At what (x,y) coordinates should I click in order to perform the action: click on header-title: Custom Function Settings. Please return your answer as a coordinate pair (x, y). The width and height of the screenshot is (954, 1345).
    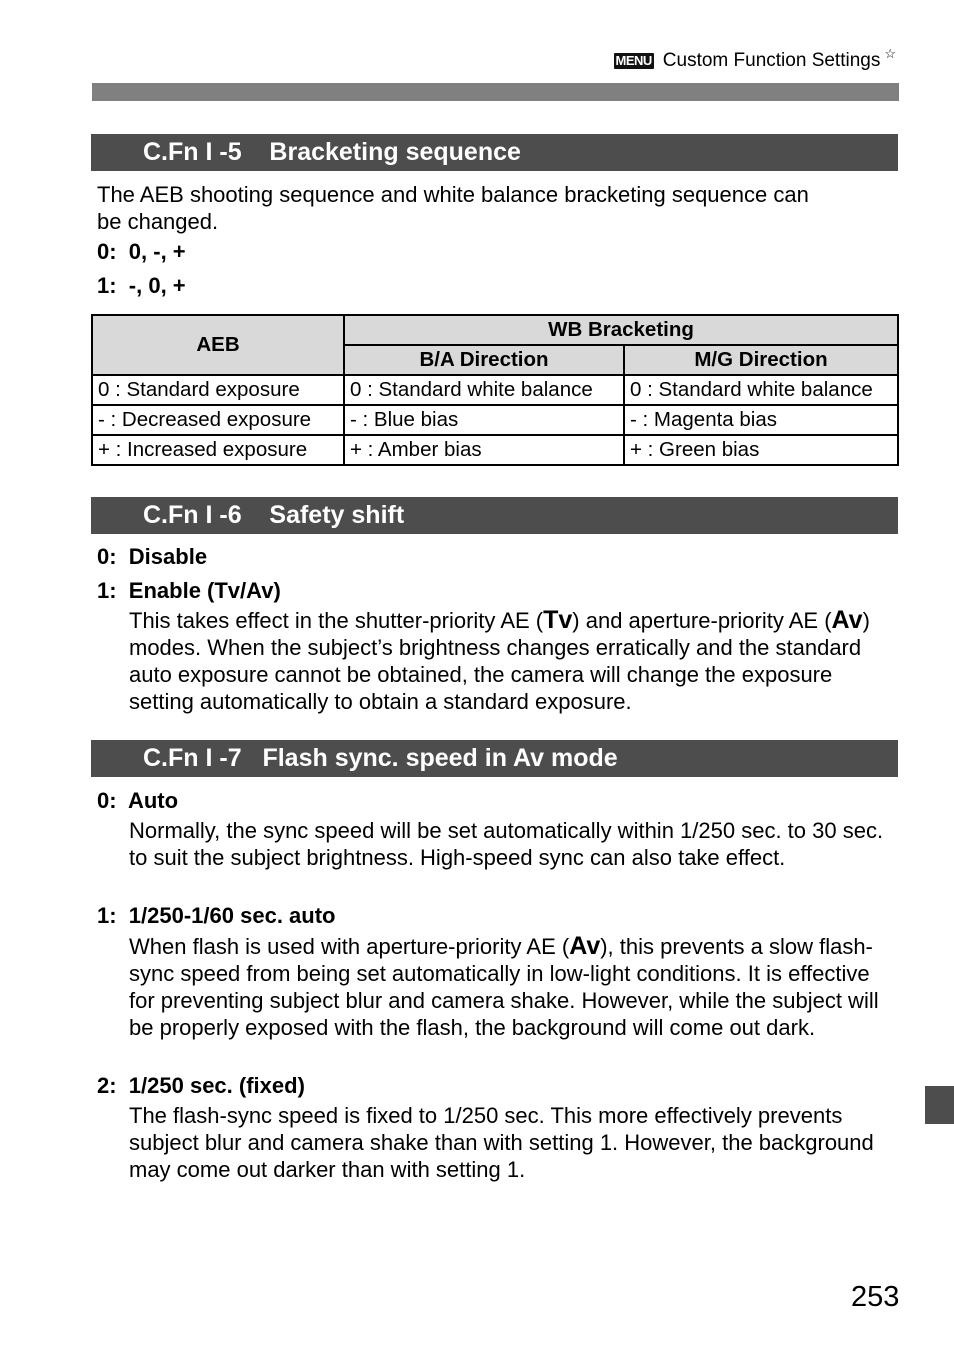
    Looking at the image, I should click on (771, 60).